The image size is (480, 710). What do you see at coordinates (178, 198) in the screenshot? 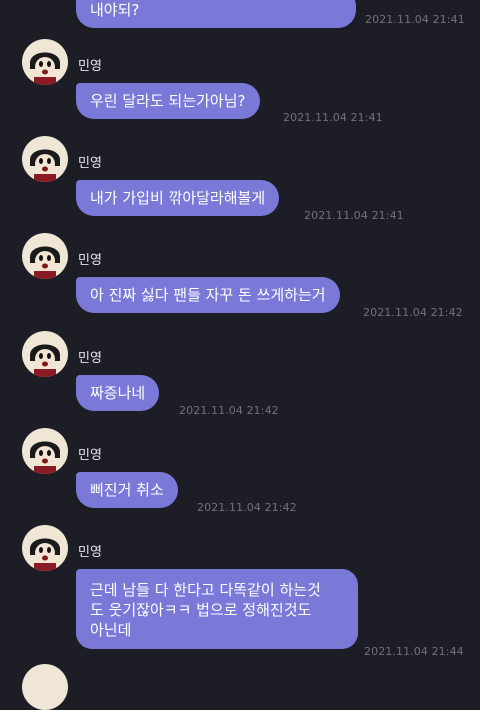
I see `message-bubble: 내가 가입비 깎아달라해볼게` at bounding box center [178, 198].